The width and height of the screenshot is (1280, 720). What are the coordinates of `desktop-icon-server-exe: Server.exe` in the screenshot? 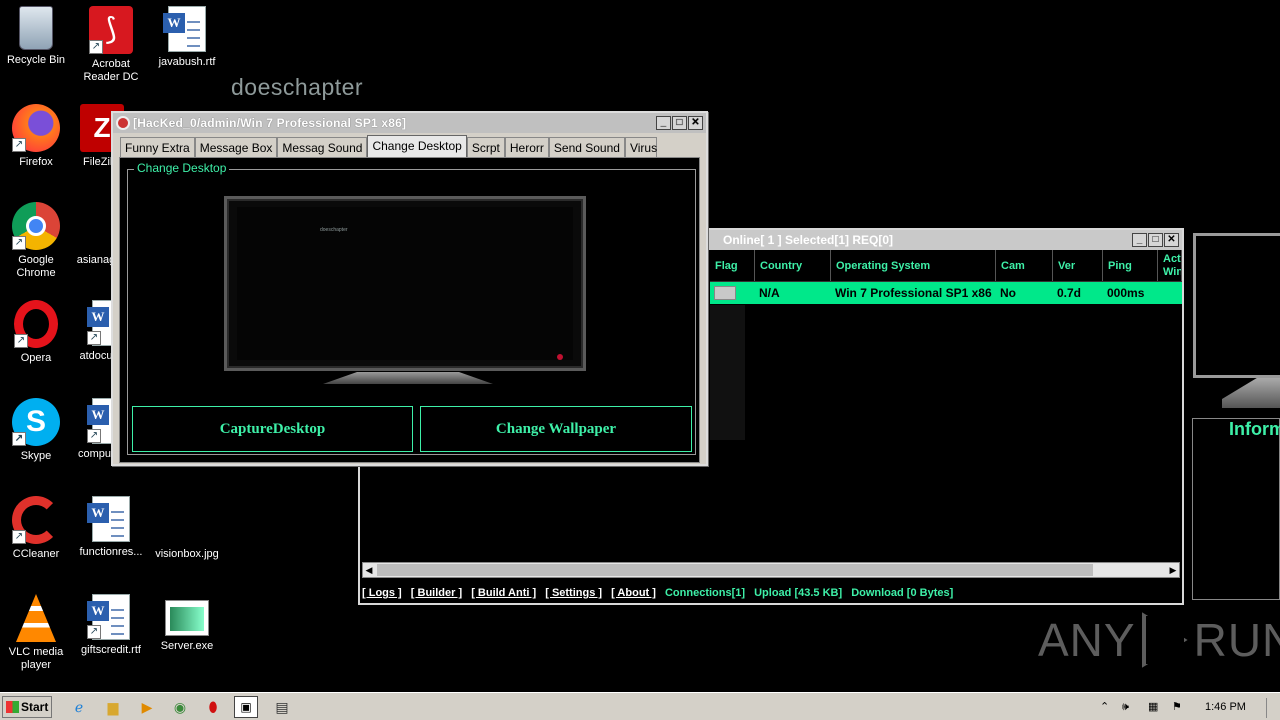 It's located at (187, 620).